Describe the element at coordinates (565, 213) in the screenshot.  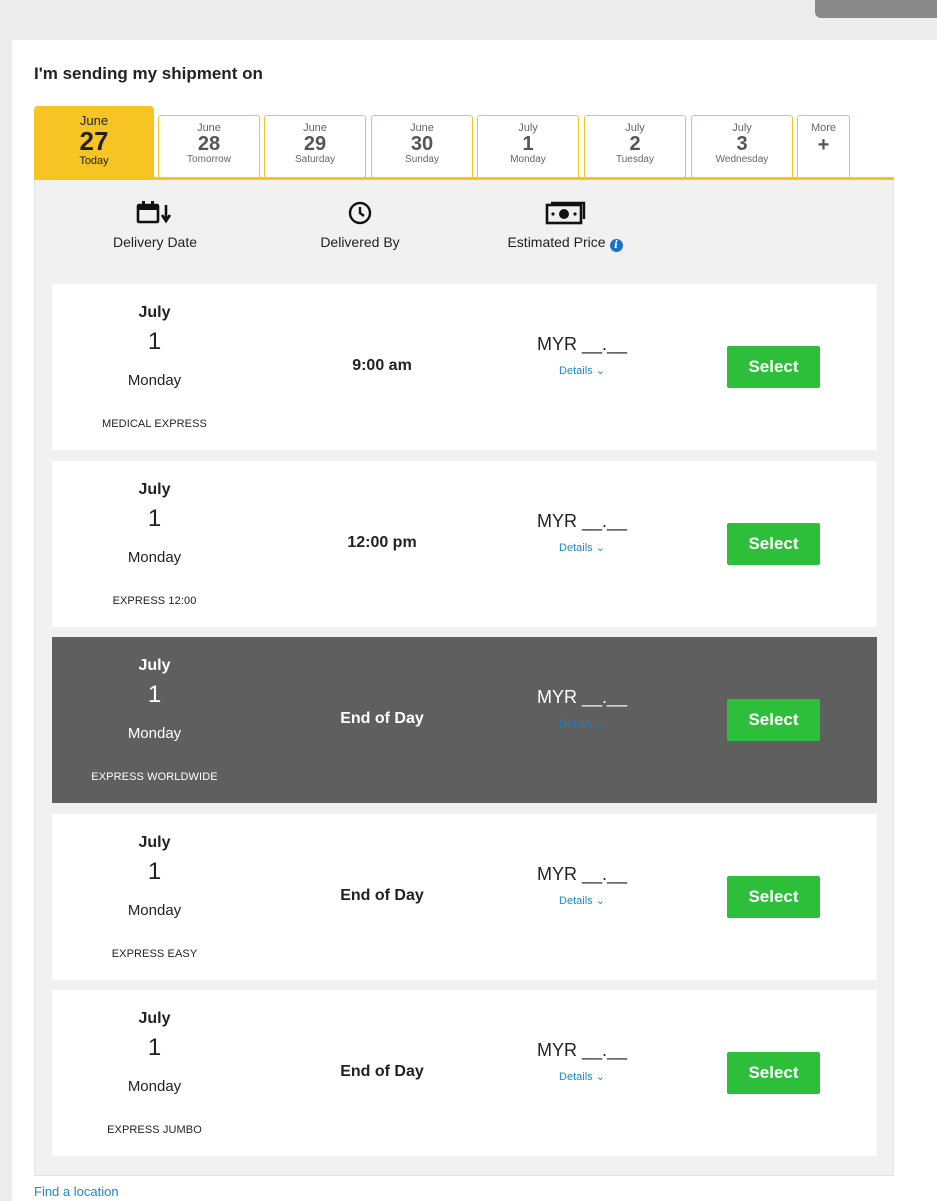
I see `money-icon` at that location.